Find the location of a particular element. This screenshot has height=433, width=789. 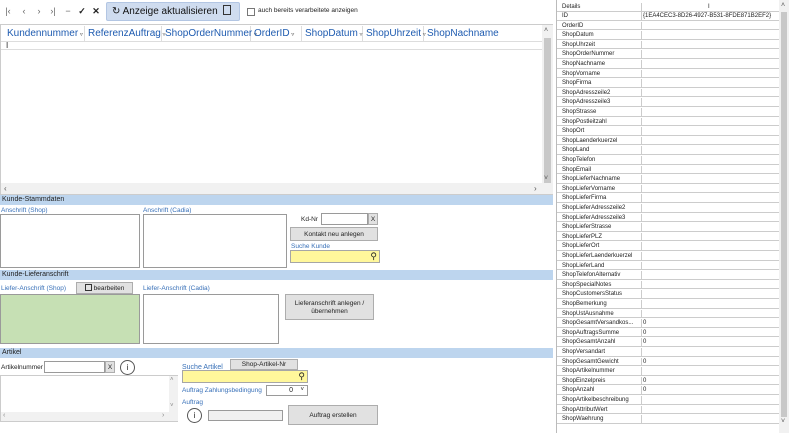

details-row: ShopEinzelpreis 0 is located at coordinates (668, 381).